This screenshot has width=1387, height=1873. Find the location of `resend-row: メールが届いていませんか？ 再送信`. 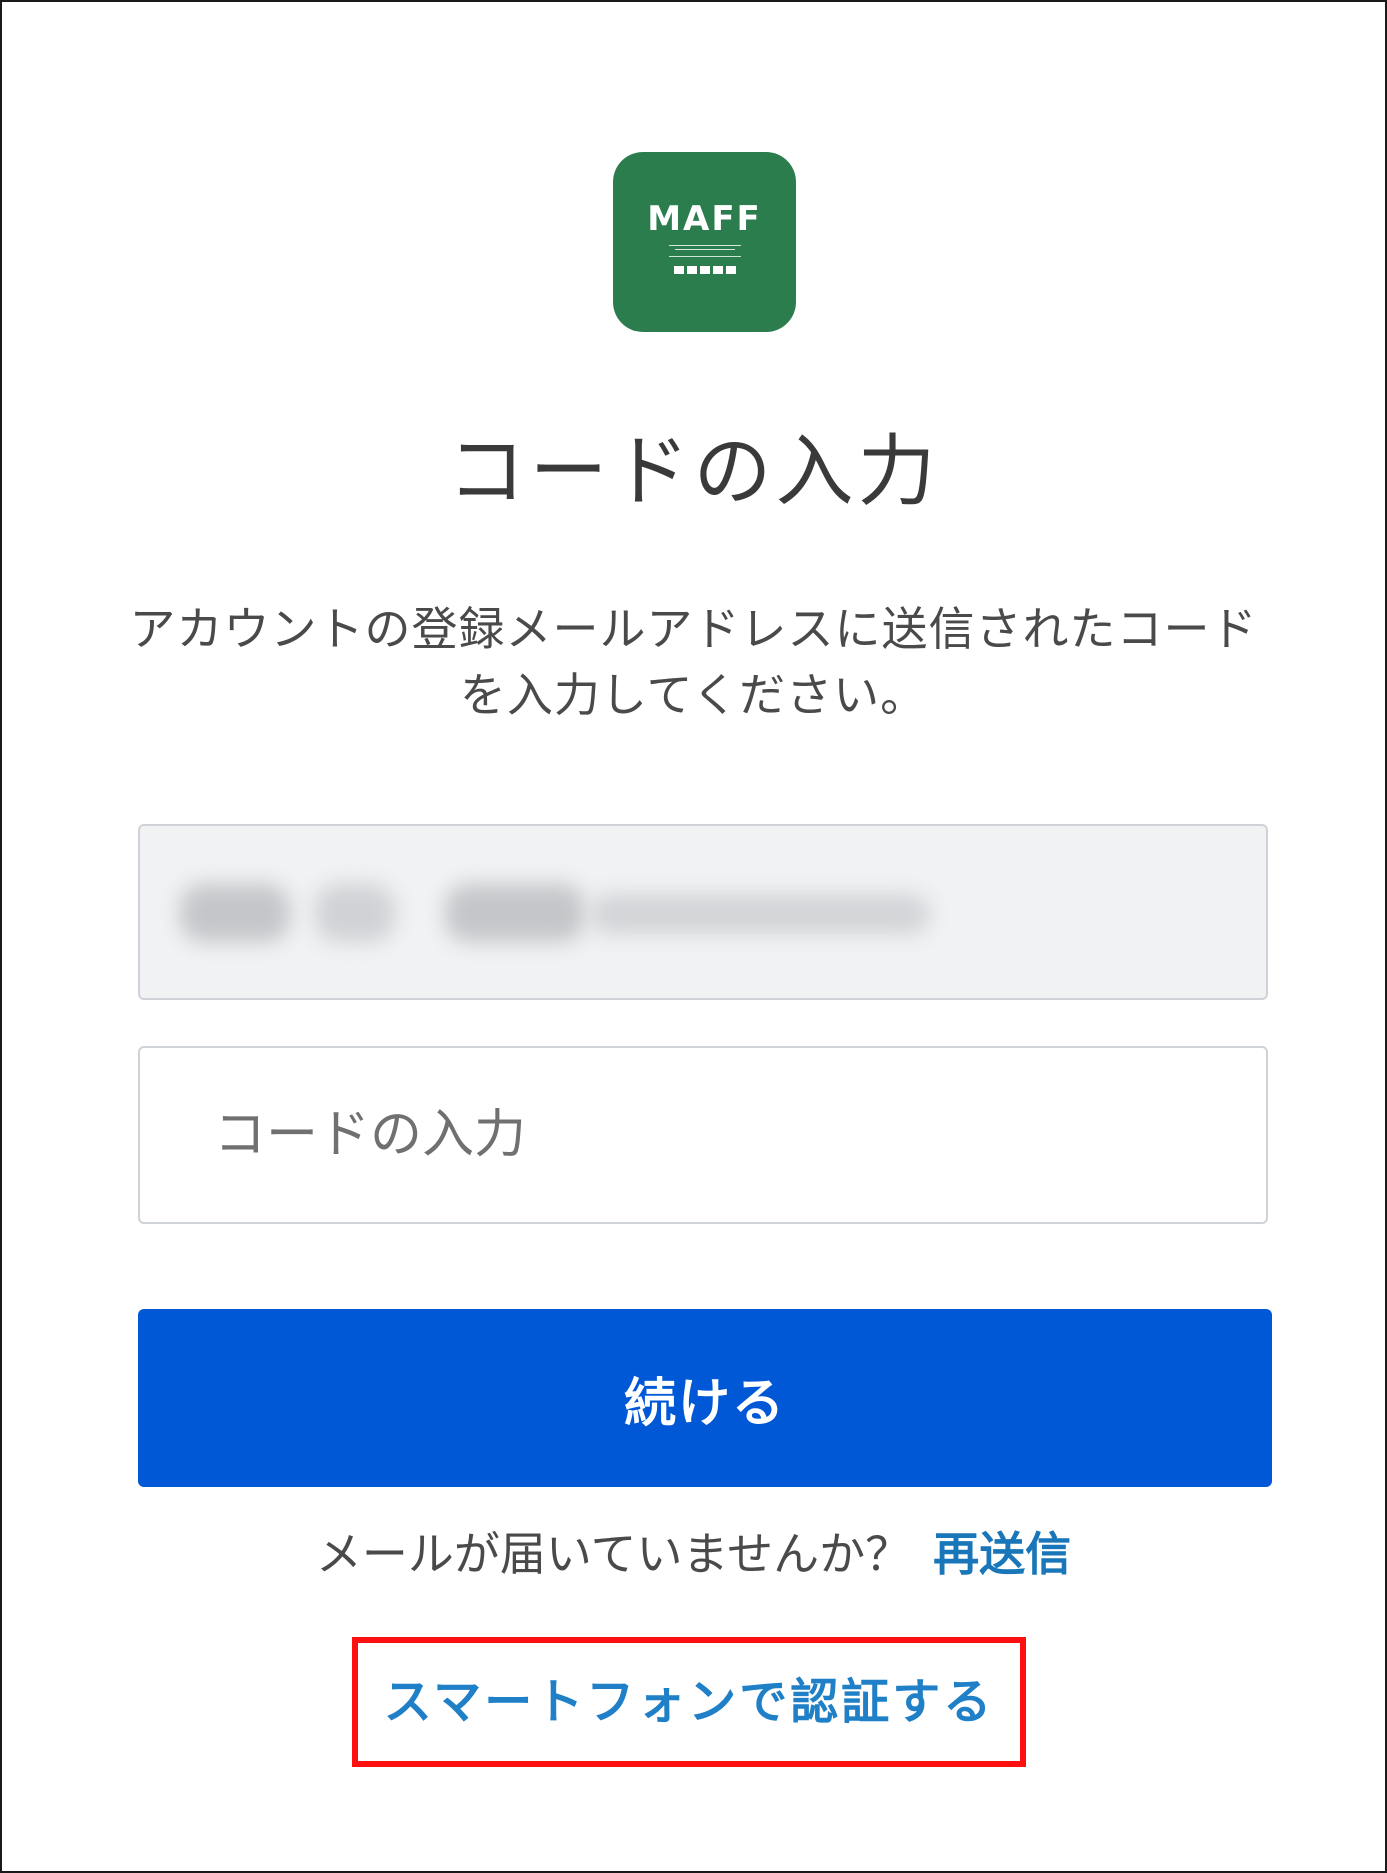

resend-row: メールが届いていませんか？ 再送信 is located at coordinates (693, 1554).